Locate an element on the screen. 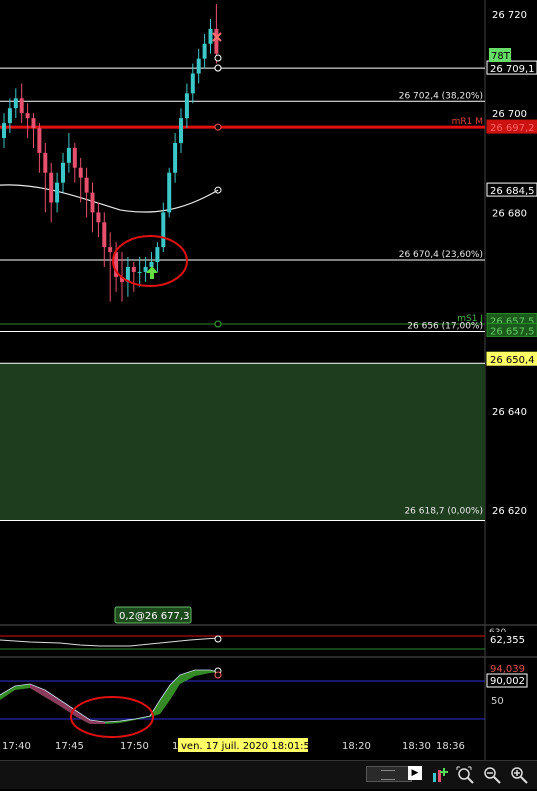 This screenshot has width=537, height=791. price-tag-label: 26 709,1 is located at coordinates (512, 69).